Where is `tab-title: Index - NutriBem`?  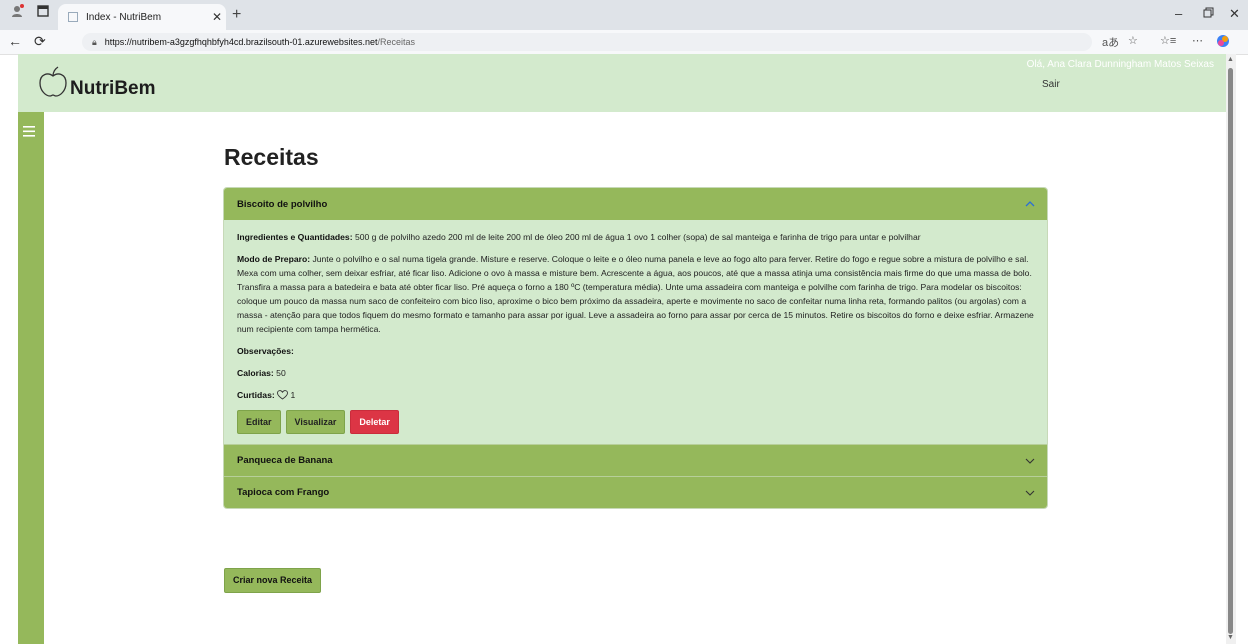
tab-title: Index - NutriBem is located at coordinates (124, 17).